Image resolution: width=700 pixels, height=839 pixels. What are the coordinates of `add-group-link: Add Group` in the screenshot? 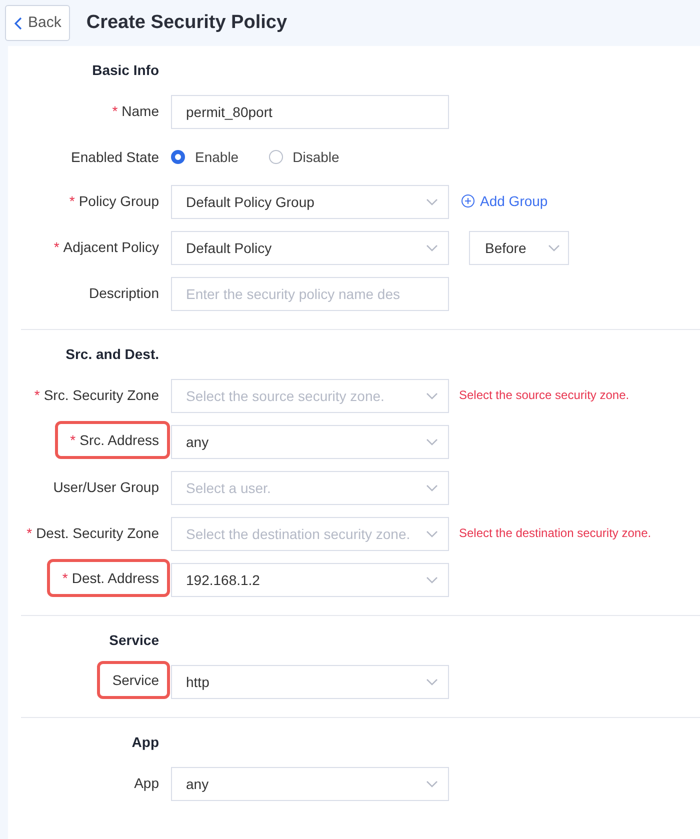 It's located at (504, 201).